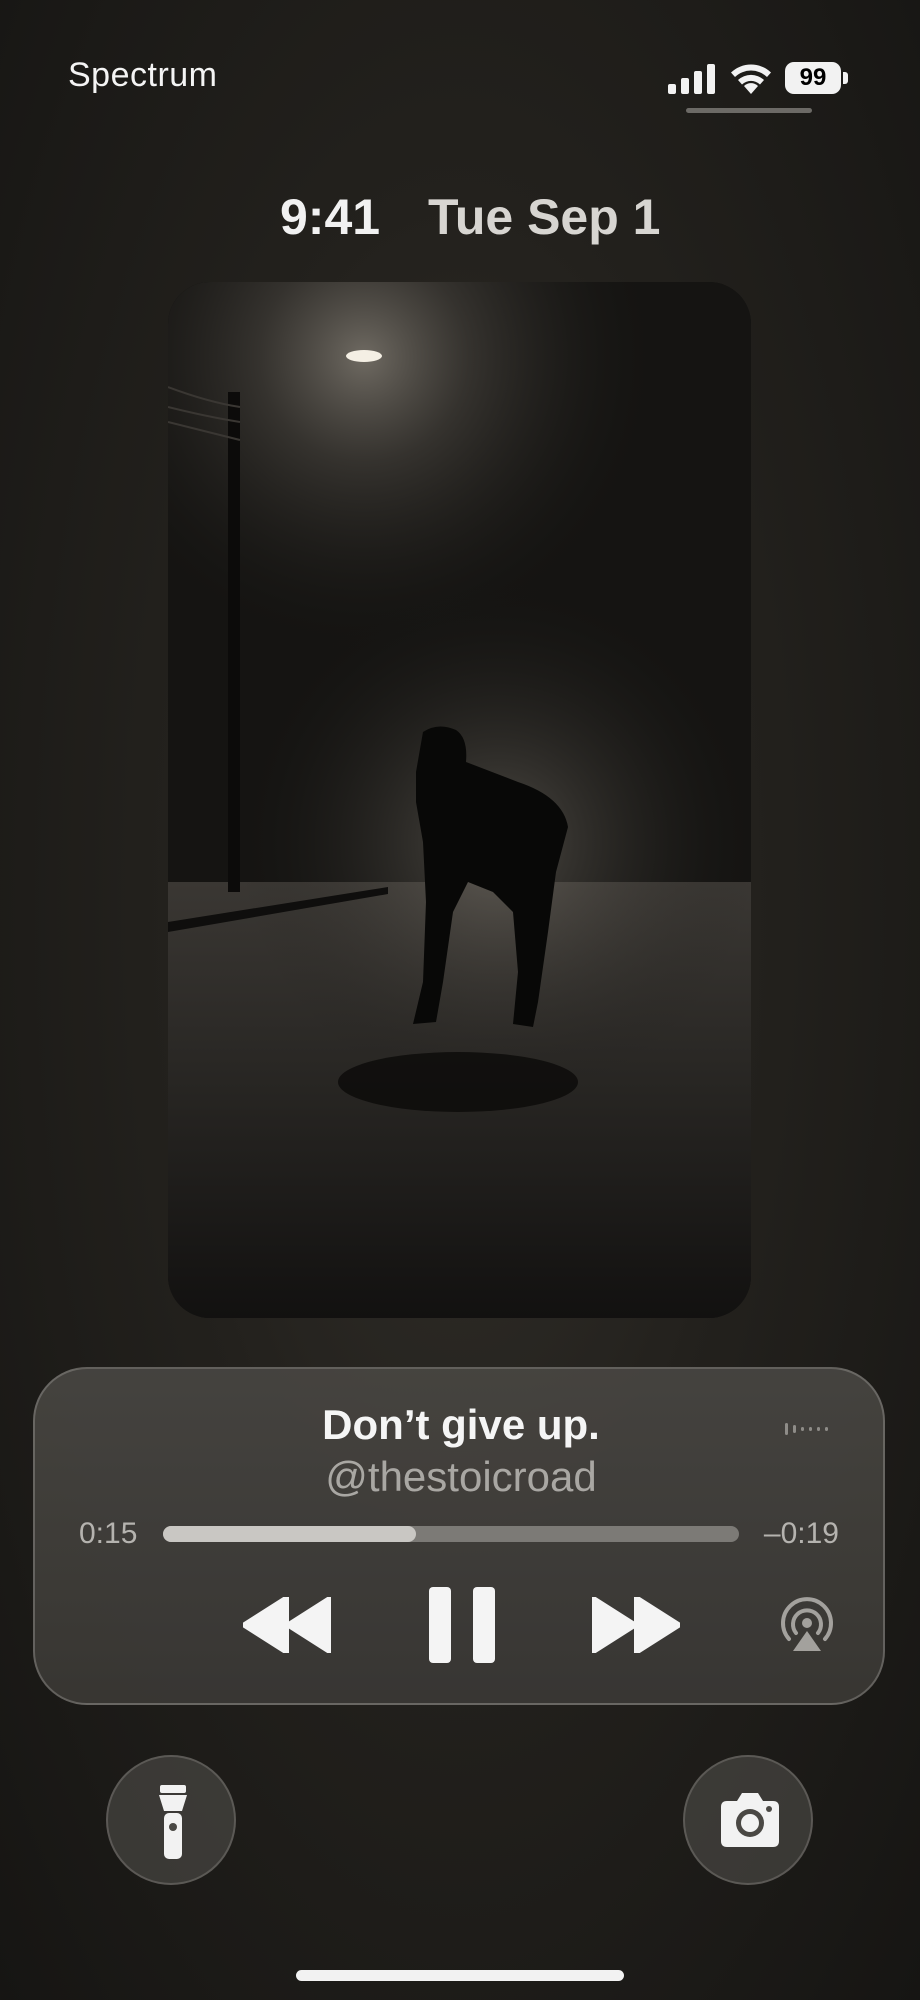 The width and height of the screenshot is (920, 2000). I want to click on flashlight-icon, so click(173, 1822).